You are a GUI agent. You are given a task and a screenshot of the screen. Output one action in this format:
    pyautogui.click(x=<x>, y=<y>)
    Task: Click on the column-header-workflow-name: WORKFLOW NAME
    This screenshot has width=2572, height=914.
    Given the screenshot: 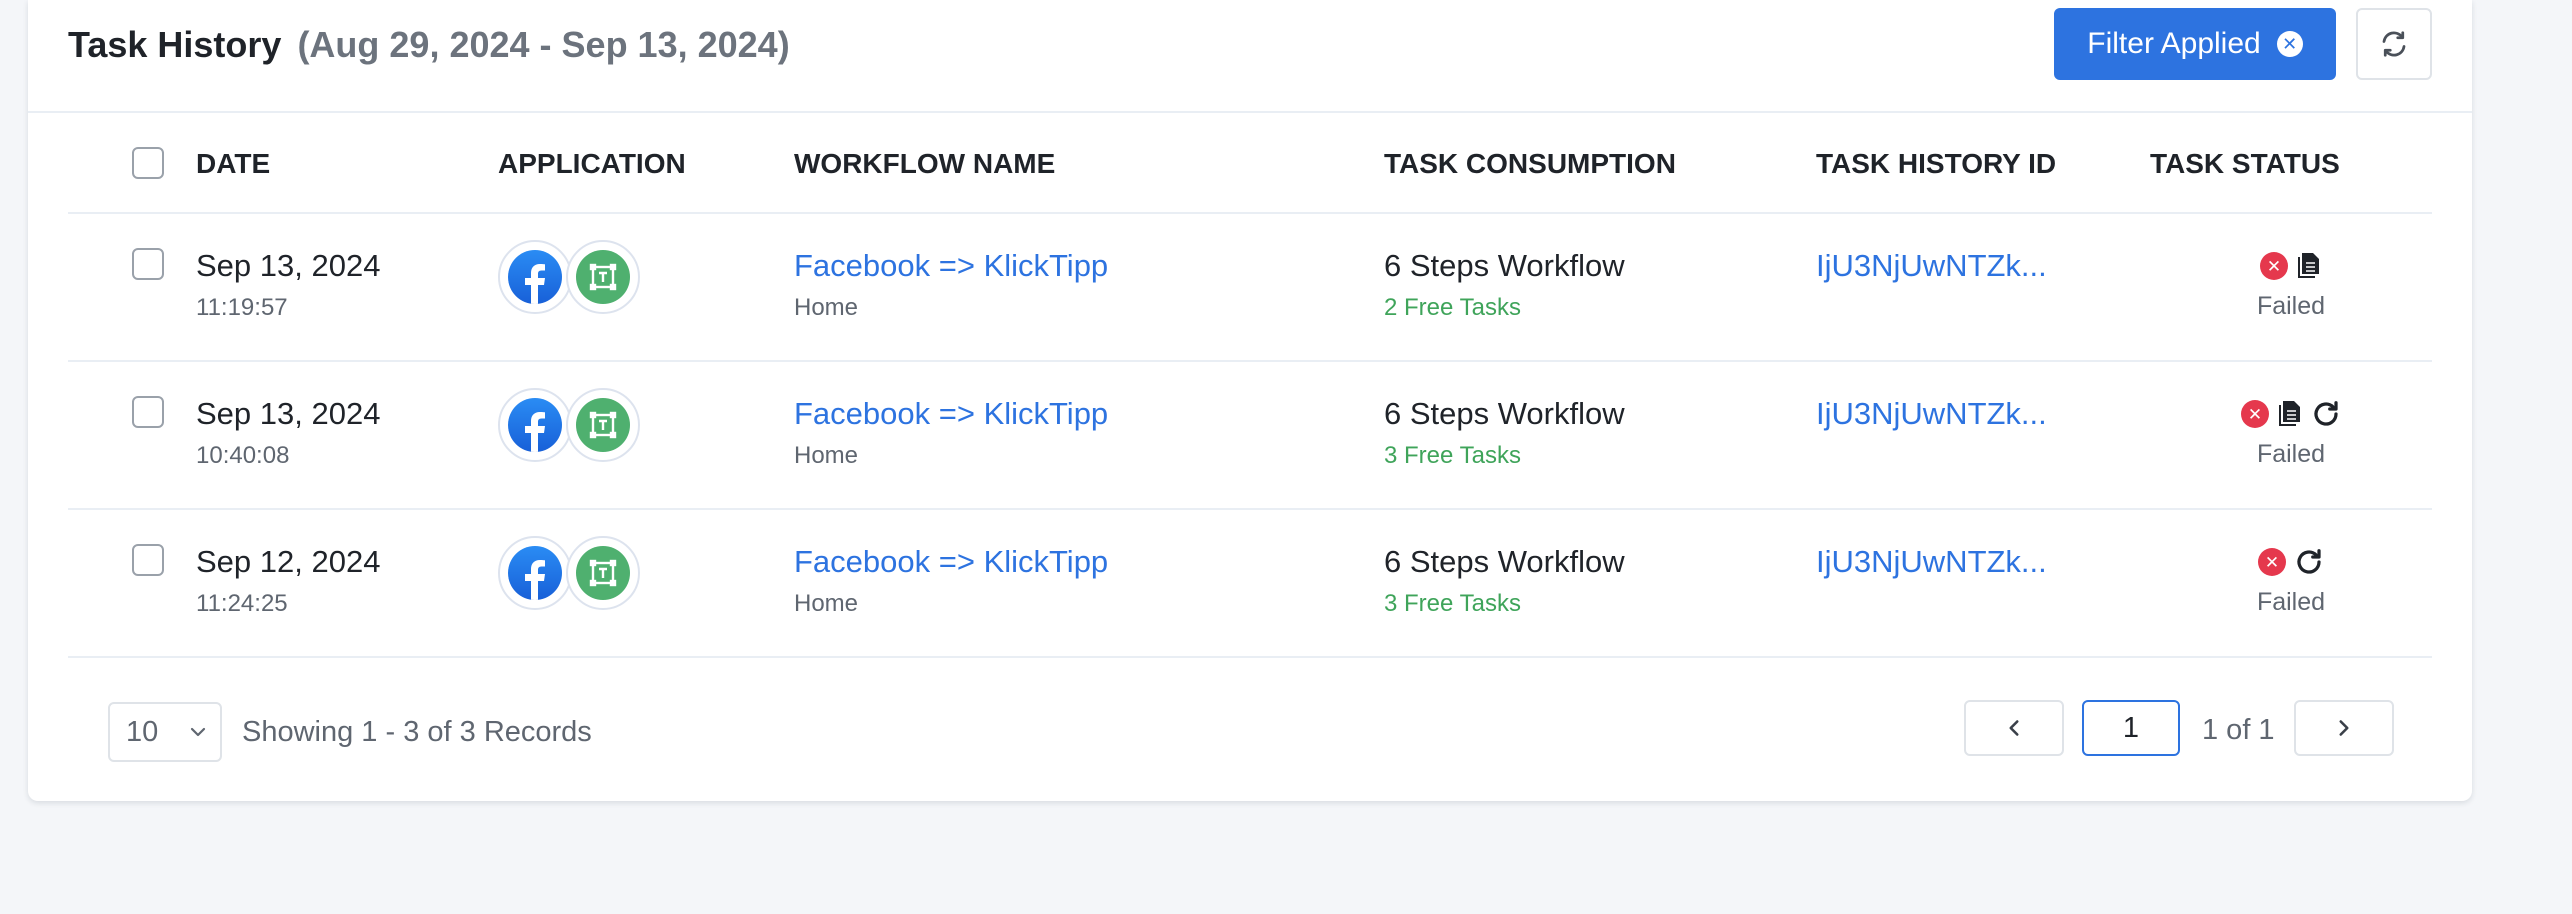 What is the action you would take?
    pyautogui.click(x=1089, y=164)
    